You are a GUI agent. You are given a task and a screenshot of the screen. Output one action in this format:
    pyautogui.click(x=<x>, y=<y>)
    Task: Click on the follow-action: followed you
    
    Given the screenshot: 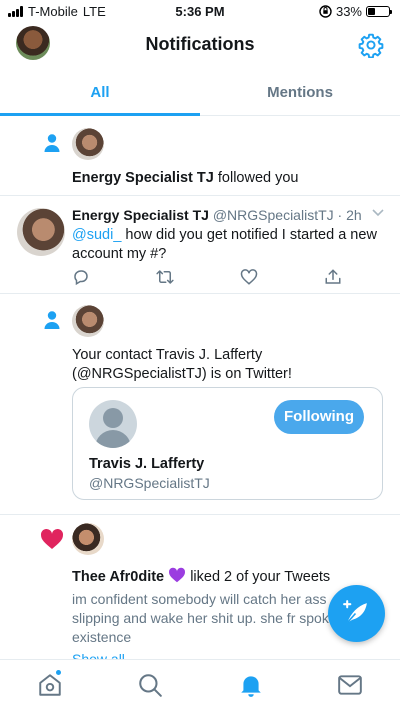 What is the action you would take?
    pyautogui.click(x=258, y=178)
    